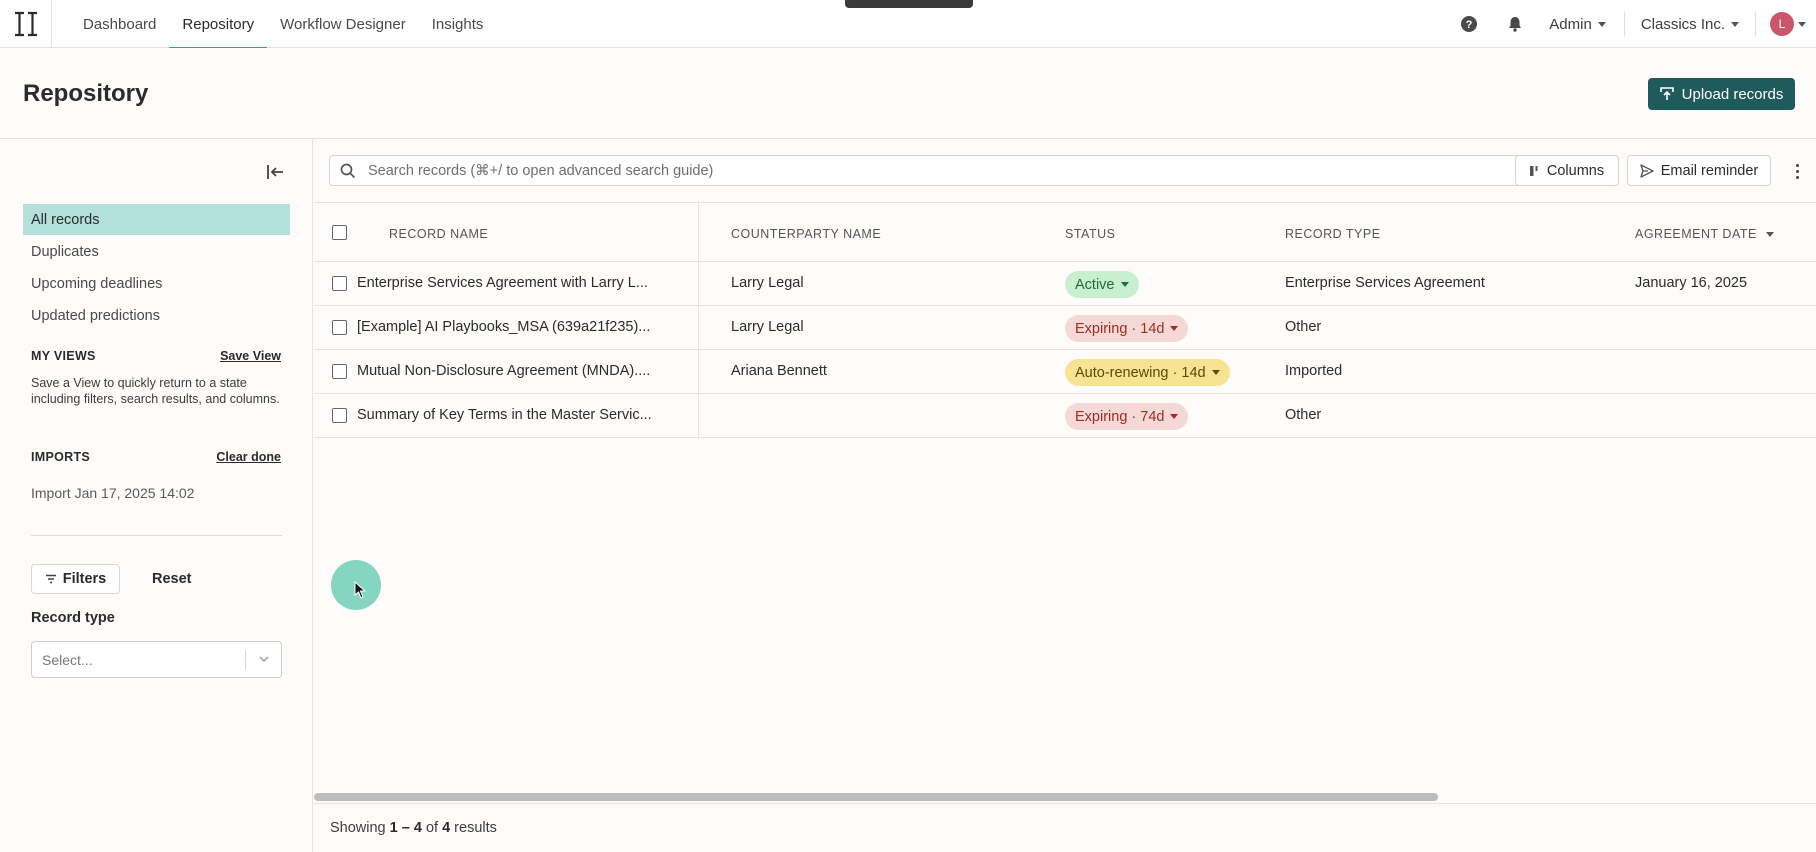  What do you see at coordinates (1333, 234) in the screenshot?
I see `header-record-type: RECORD TYPE` at bounding box center [1333, 234].